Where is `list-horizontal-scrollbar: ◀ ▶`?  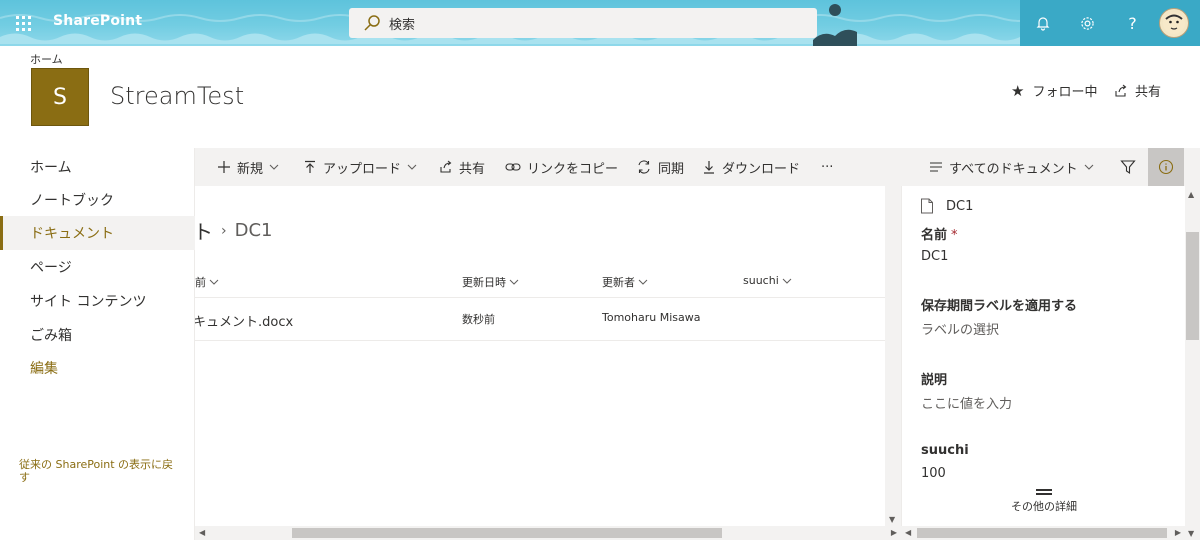 list-horizontal-scrollbar: ◀ ▶ is located at coordinates (548, 533).